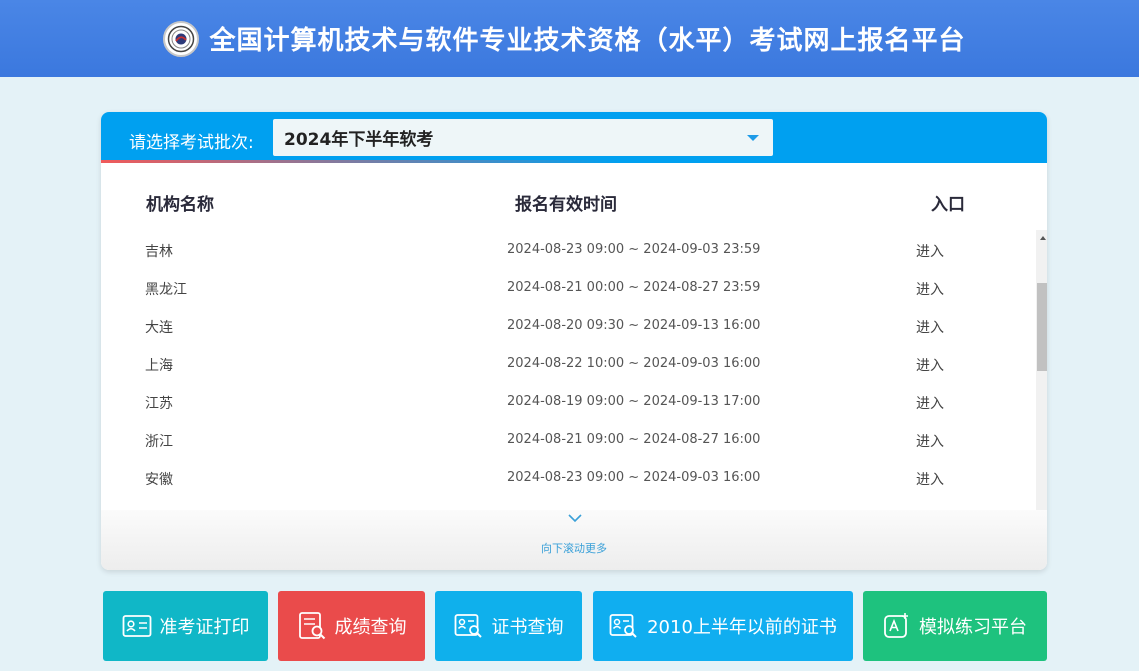 The image size is (1139, 671). What do you see at coordinates (742, 627) in the screenshot?
I see `button-label: 2010上半年以前的证书` at bounding box center [742, 627].